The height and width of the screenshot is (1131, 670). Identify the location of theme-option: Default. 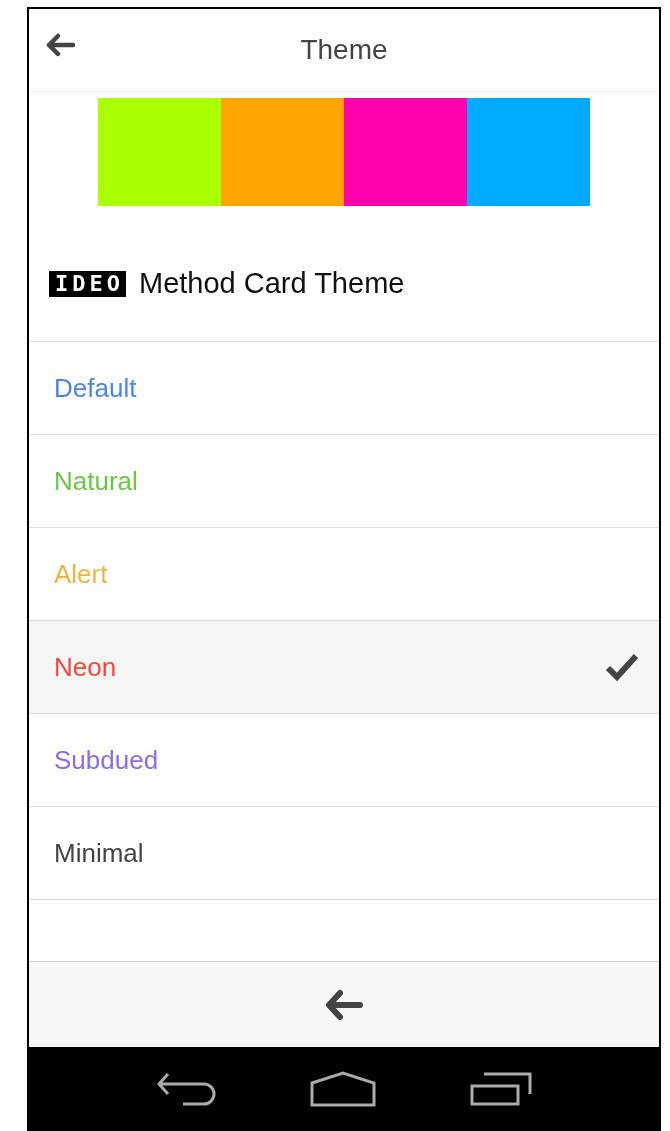
(344, 388).